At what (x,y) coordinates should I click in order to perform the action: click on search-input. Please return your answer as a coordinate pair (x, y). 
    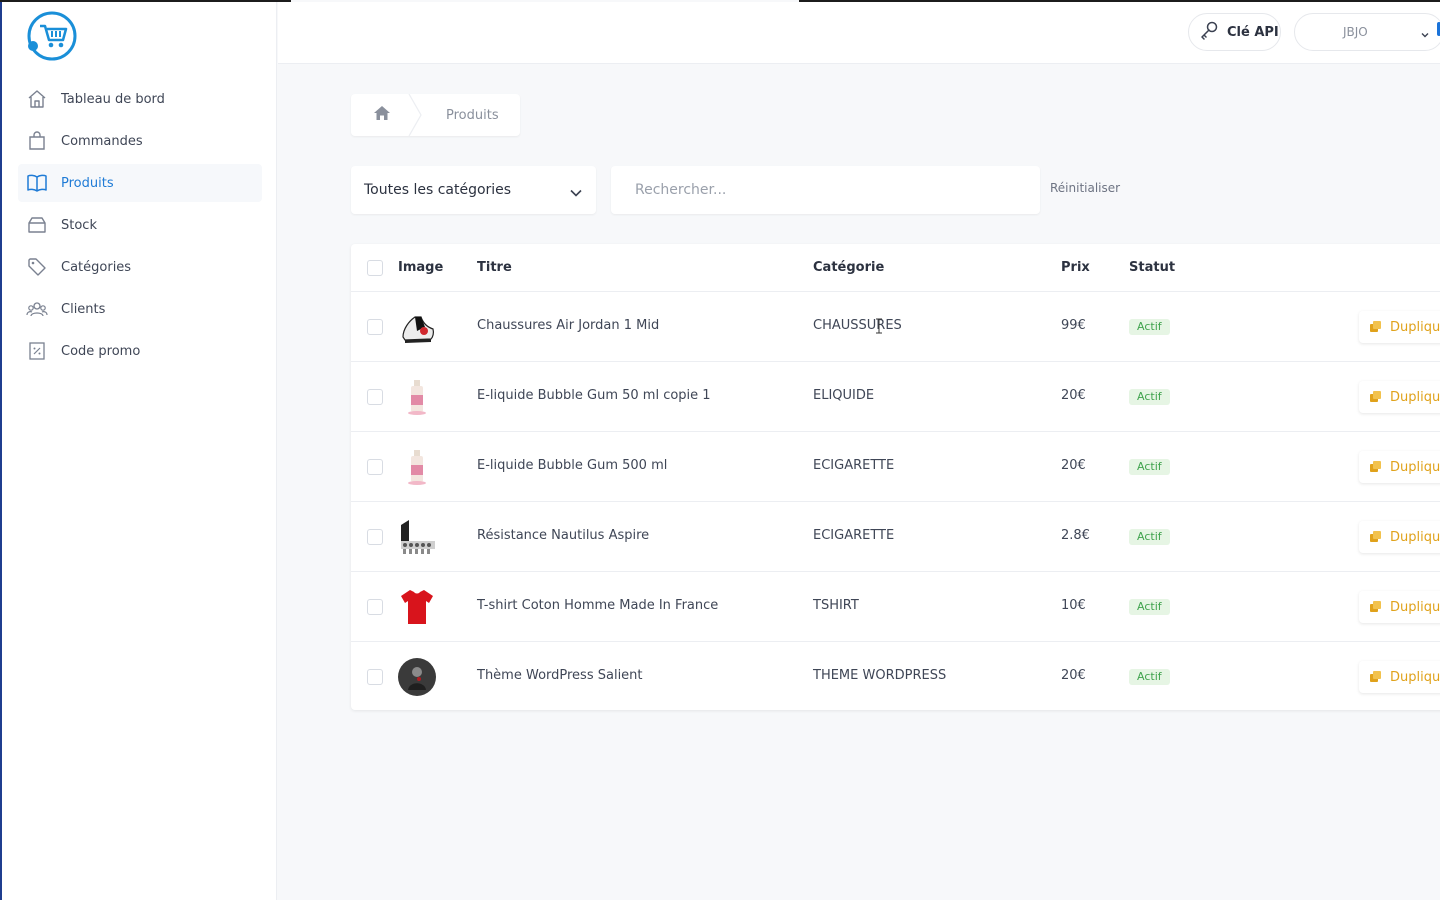
    Looking at the image, I should click on (825, 190).